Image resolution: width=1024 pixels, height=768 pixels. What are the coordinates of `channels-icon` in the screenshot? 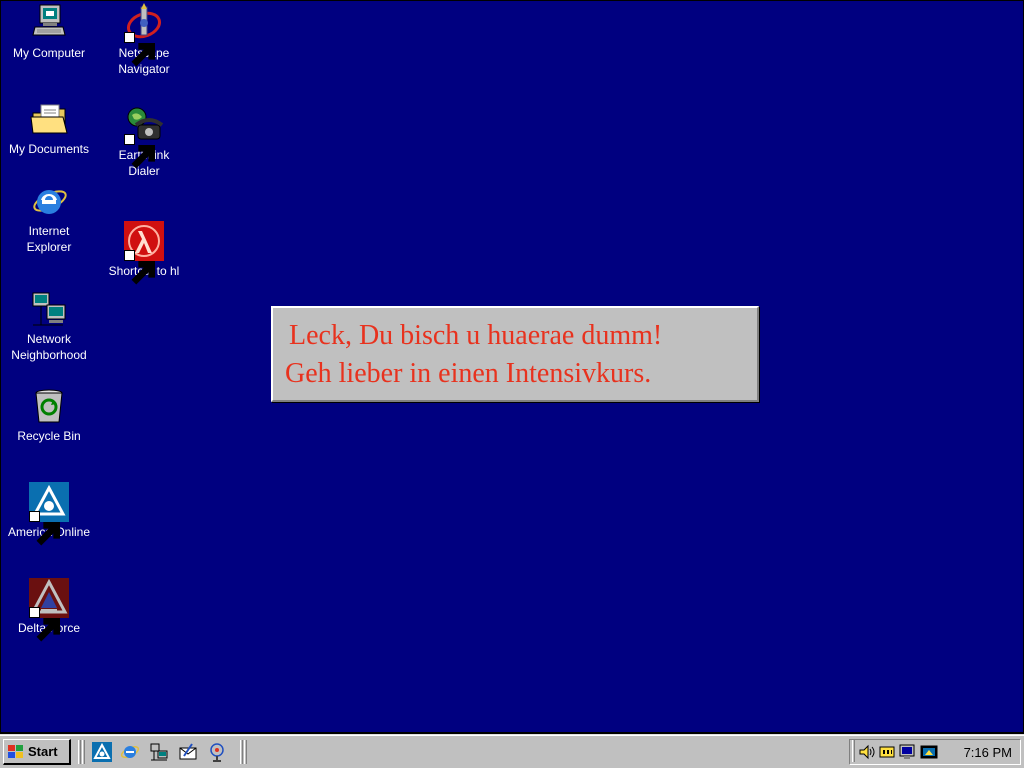 It's located at (217, 752).